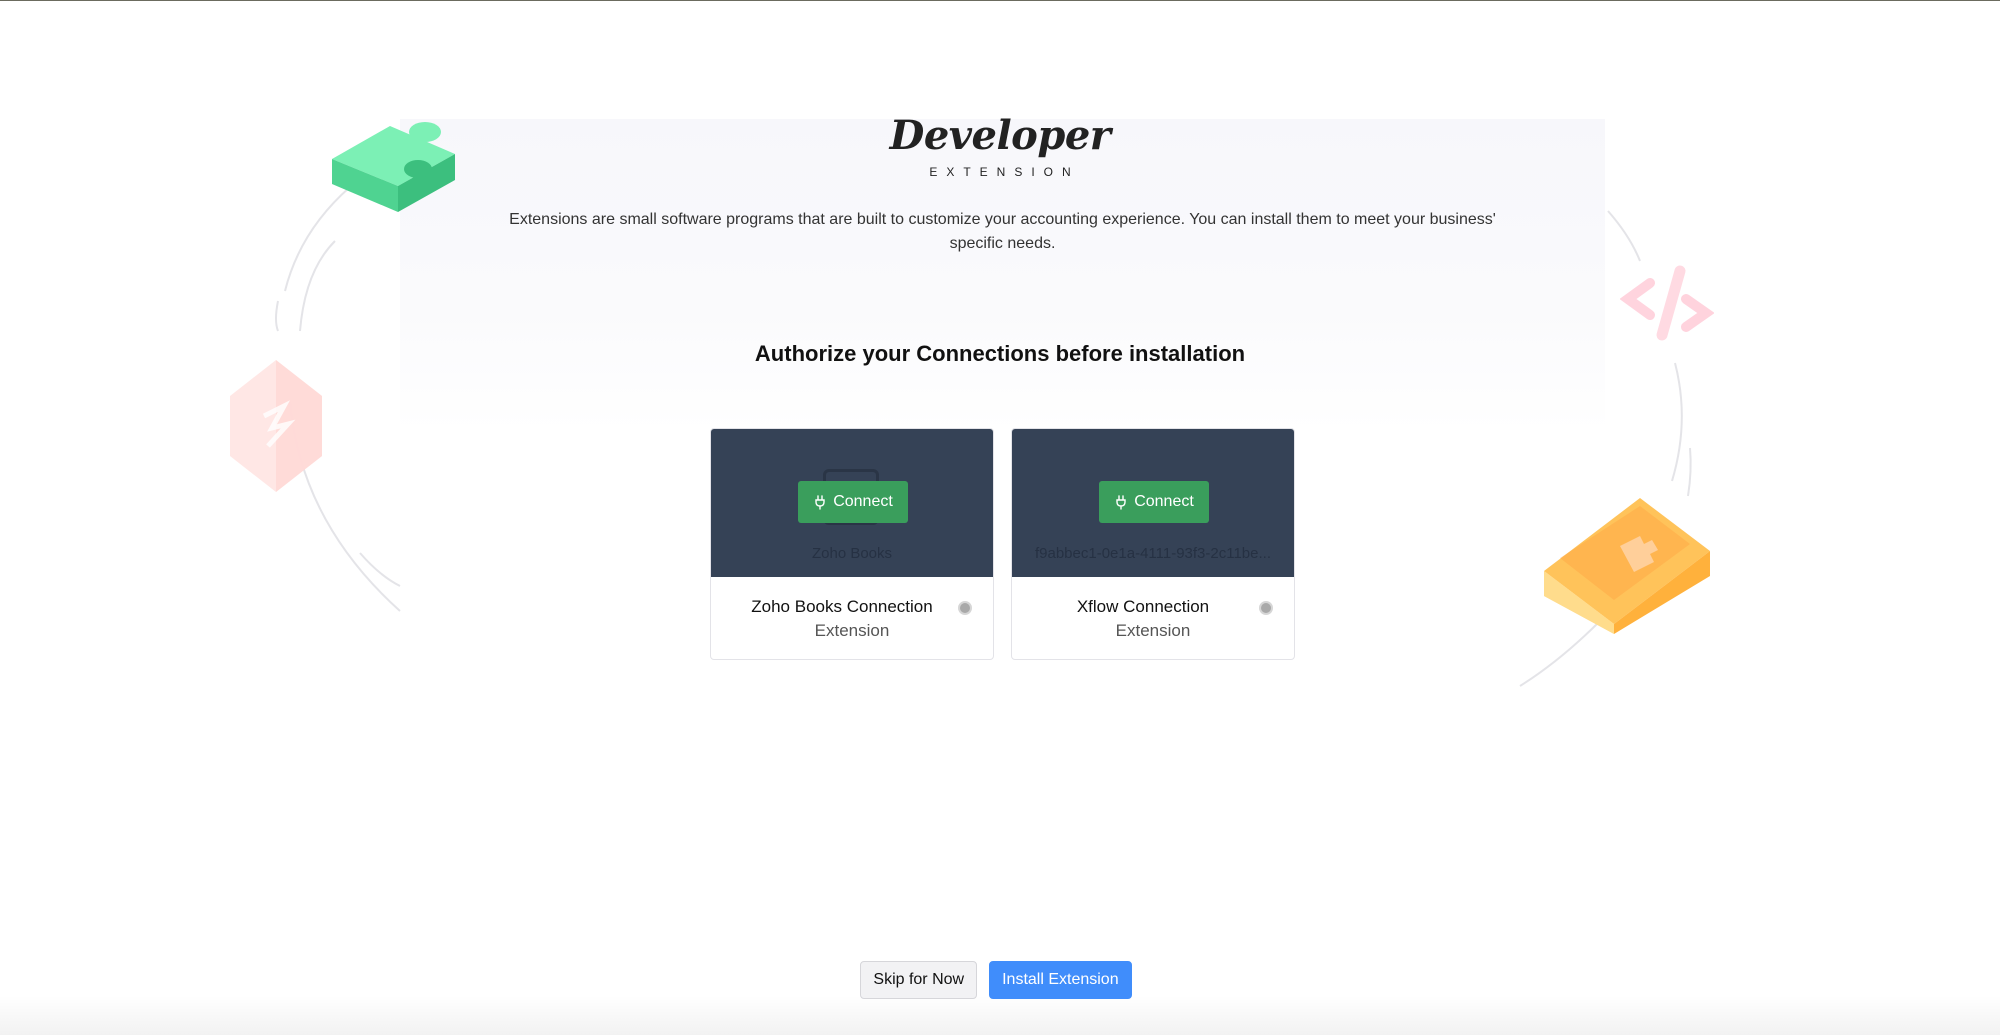 The image size is (2000, 1035). I want to click on connection-card-body: Xflow Connection Extension, so click(1153, 618).